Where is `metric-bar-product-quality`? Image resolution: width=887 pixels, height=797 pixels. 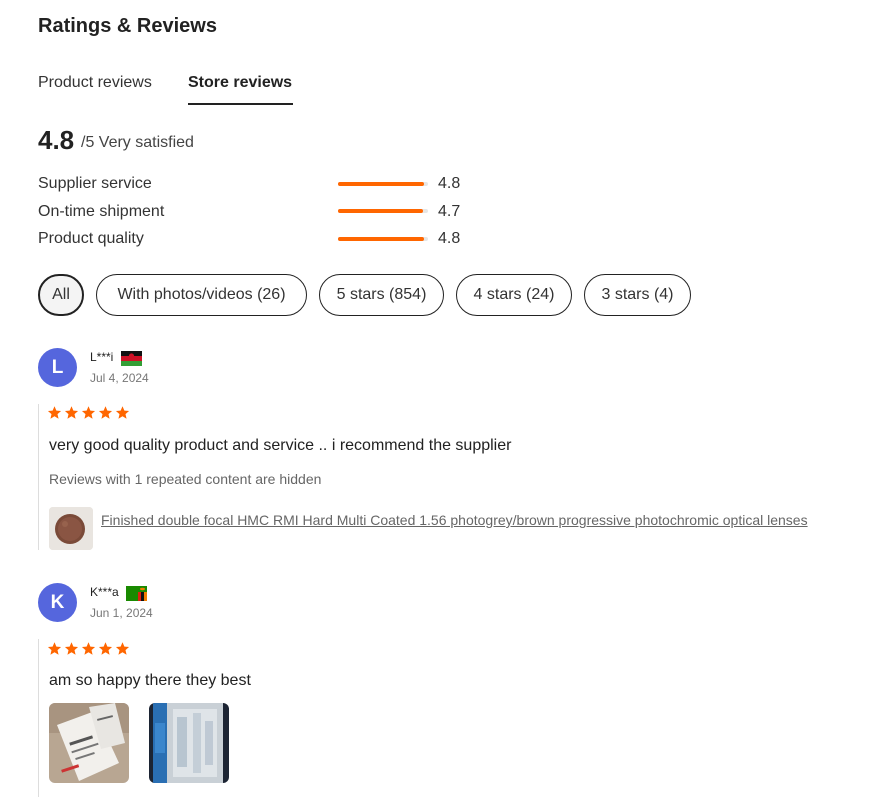 metric-bar-product-quality is located at coordinates (383, 239).